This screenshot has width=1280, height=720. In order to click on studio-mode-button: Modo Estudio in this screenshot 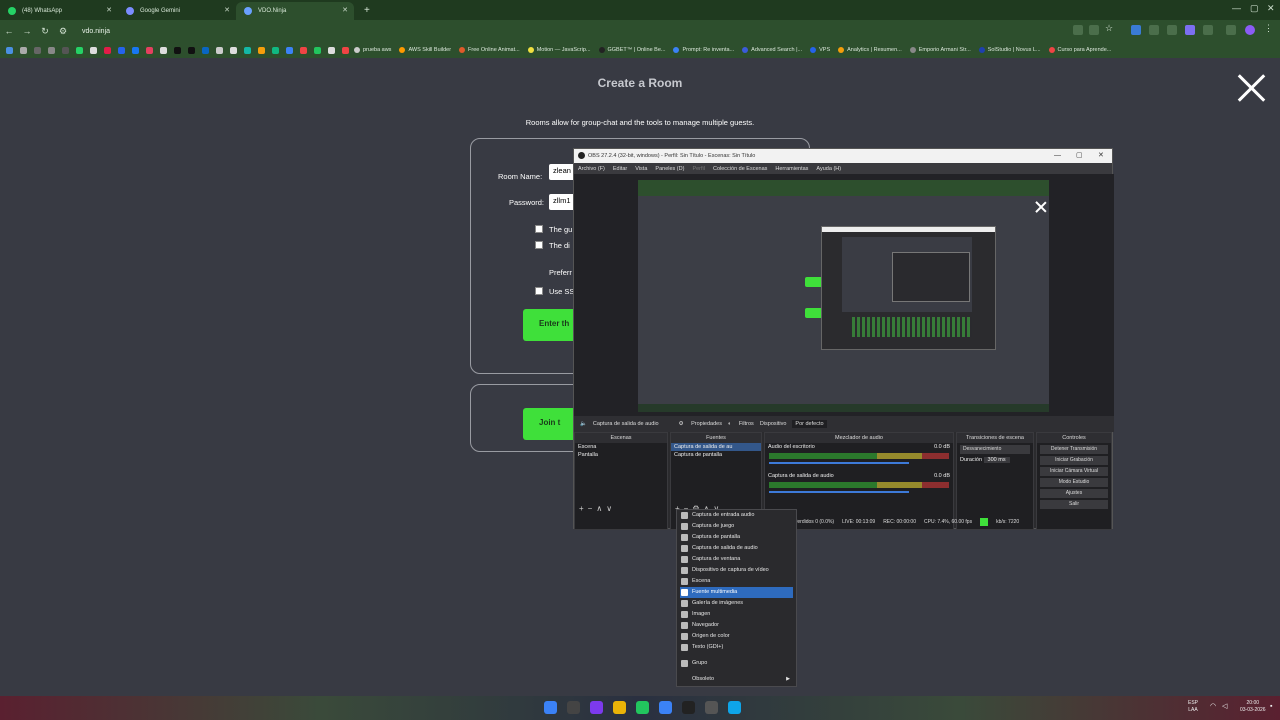, I will do `click(1074, 482)`.